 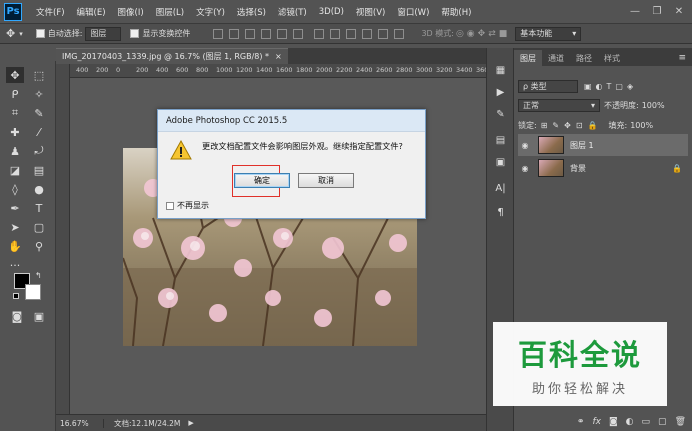 I want to click on workspace-dropdown: 基本功能 ▾, so click(x=548, y=33).